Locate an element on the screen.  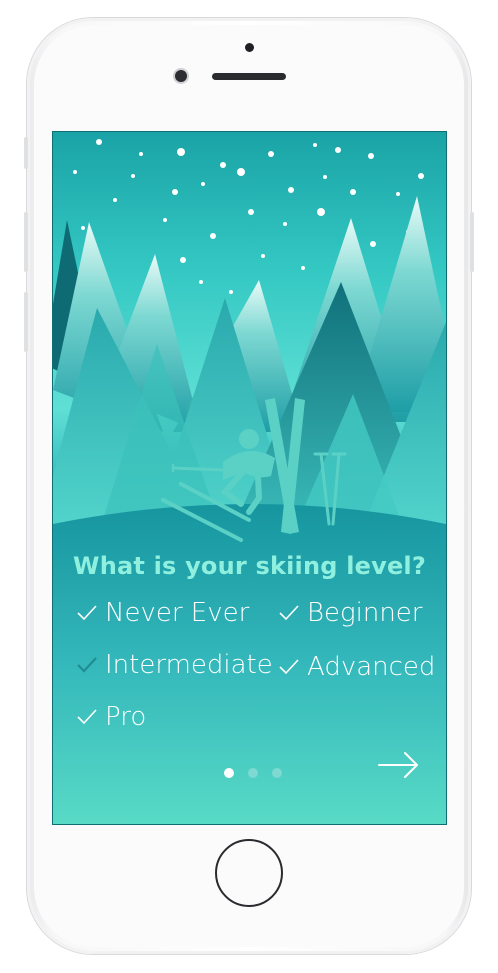
home-button is located at coordinates (249, 873).